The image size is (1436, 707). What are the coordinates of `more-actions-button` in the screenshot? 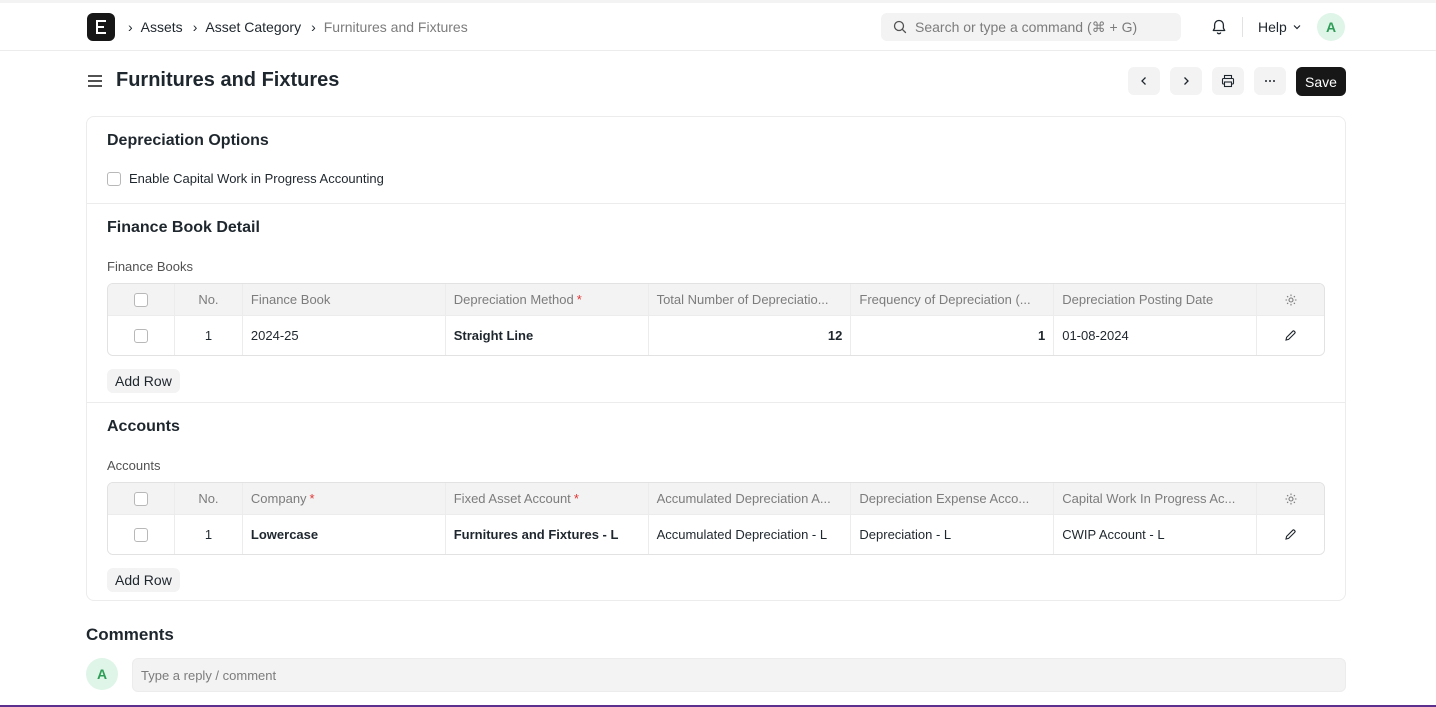 It's located at (1270, 81).